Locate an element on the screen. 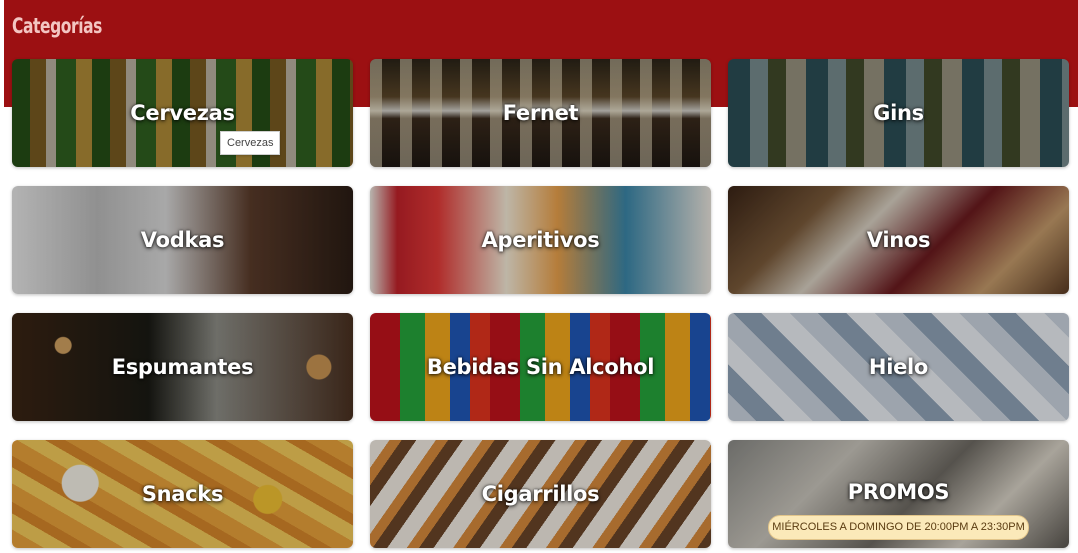  promo-schedule-badge: MIÉRCOLES A DOMINGO DE 20:00PM A 23:30PM is located at coordinates (898, 527).